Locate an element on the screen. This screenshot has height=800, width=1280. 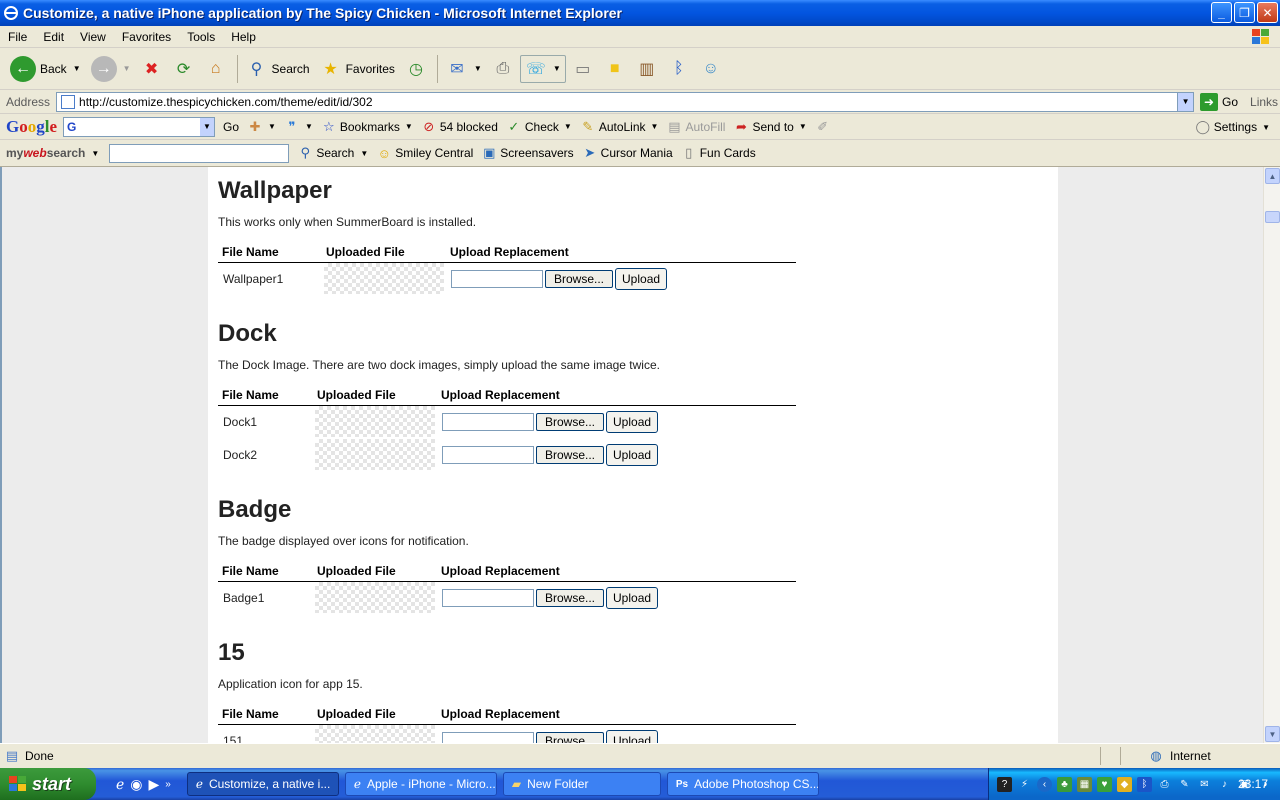
volume-icon: ♪ is located at coordinates (1224, 784).